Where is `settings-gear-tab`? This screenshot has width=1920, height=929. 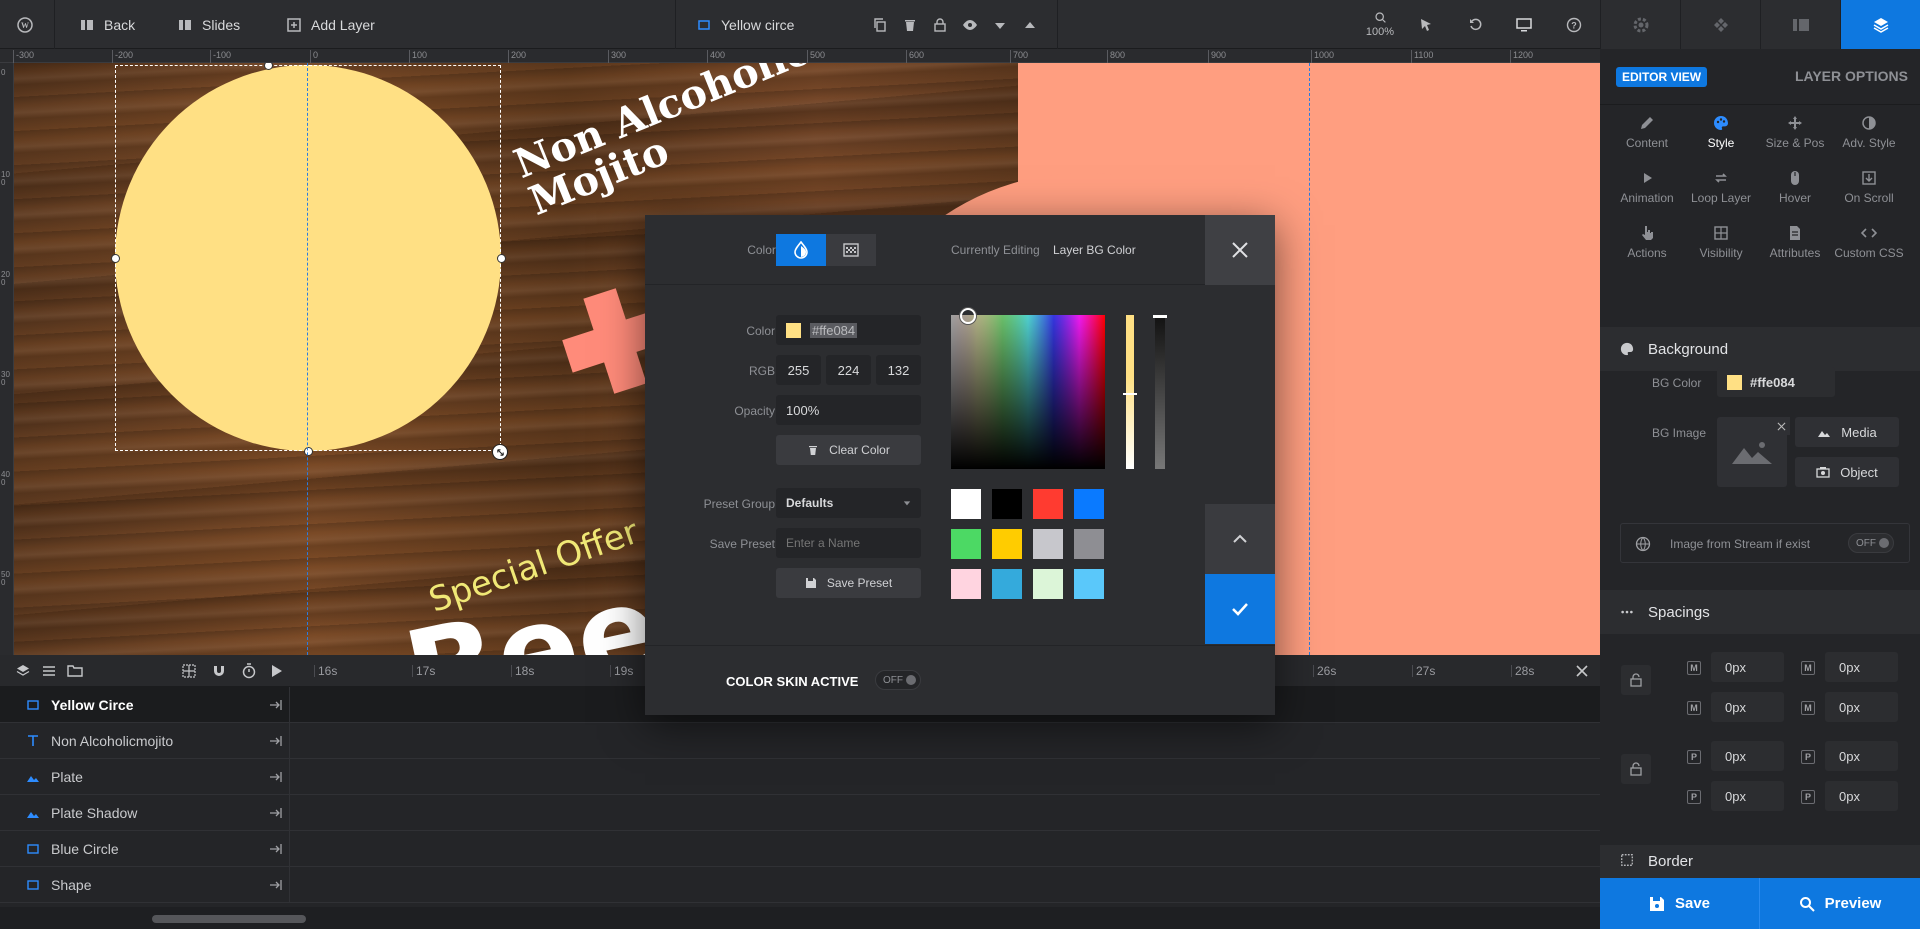
settings-gear-tab is located at coordinates (1640, 24).